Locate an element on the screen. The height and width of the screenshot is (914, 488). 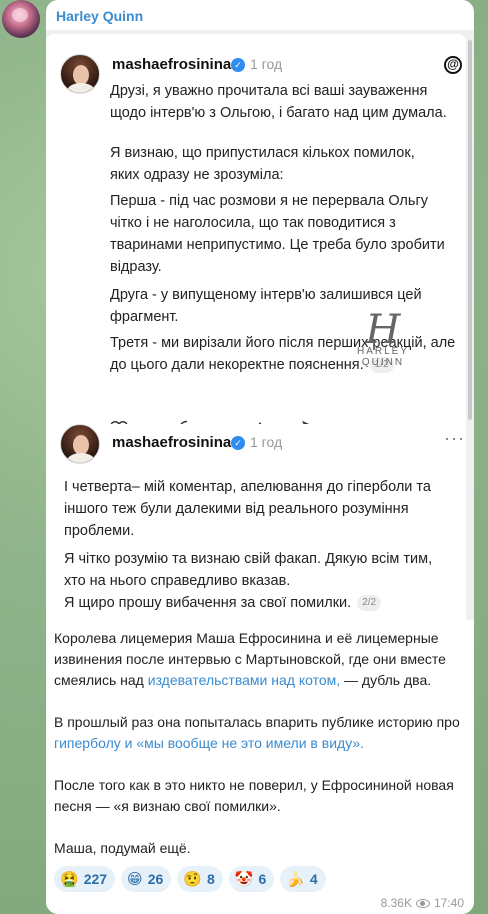
message-paragraph: Маша, подумай ещё. is located at coordinates (122, 848).